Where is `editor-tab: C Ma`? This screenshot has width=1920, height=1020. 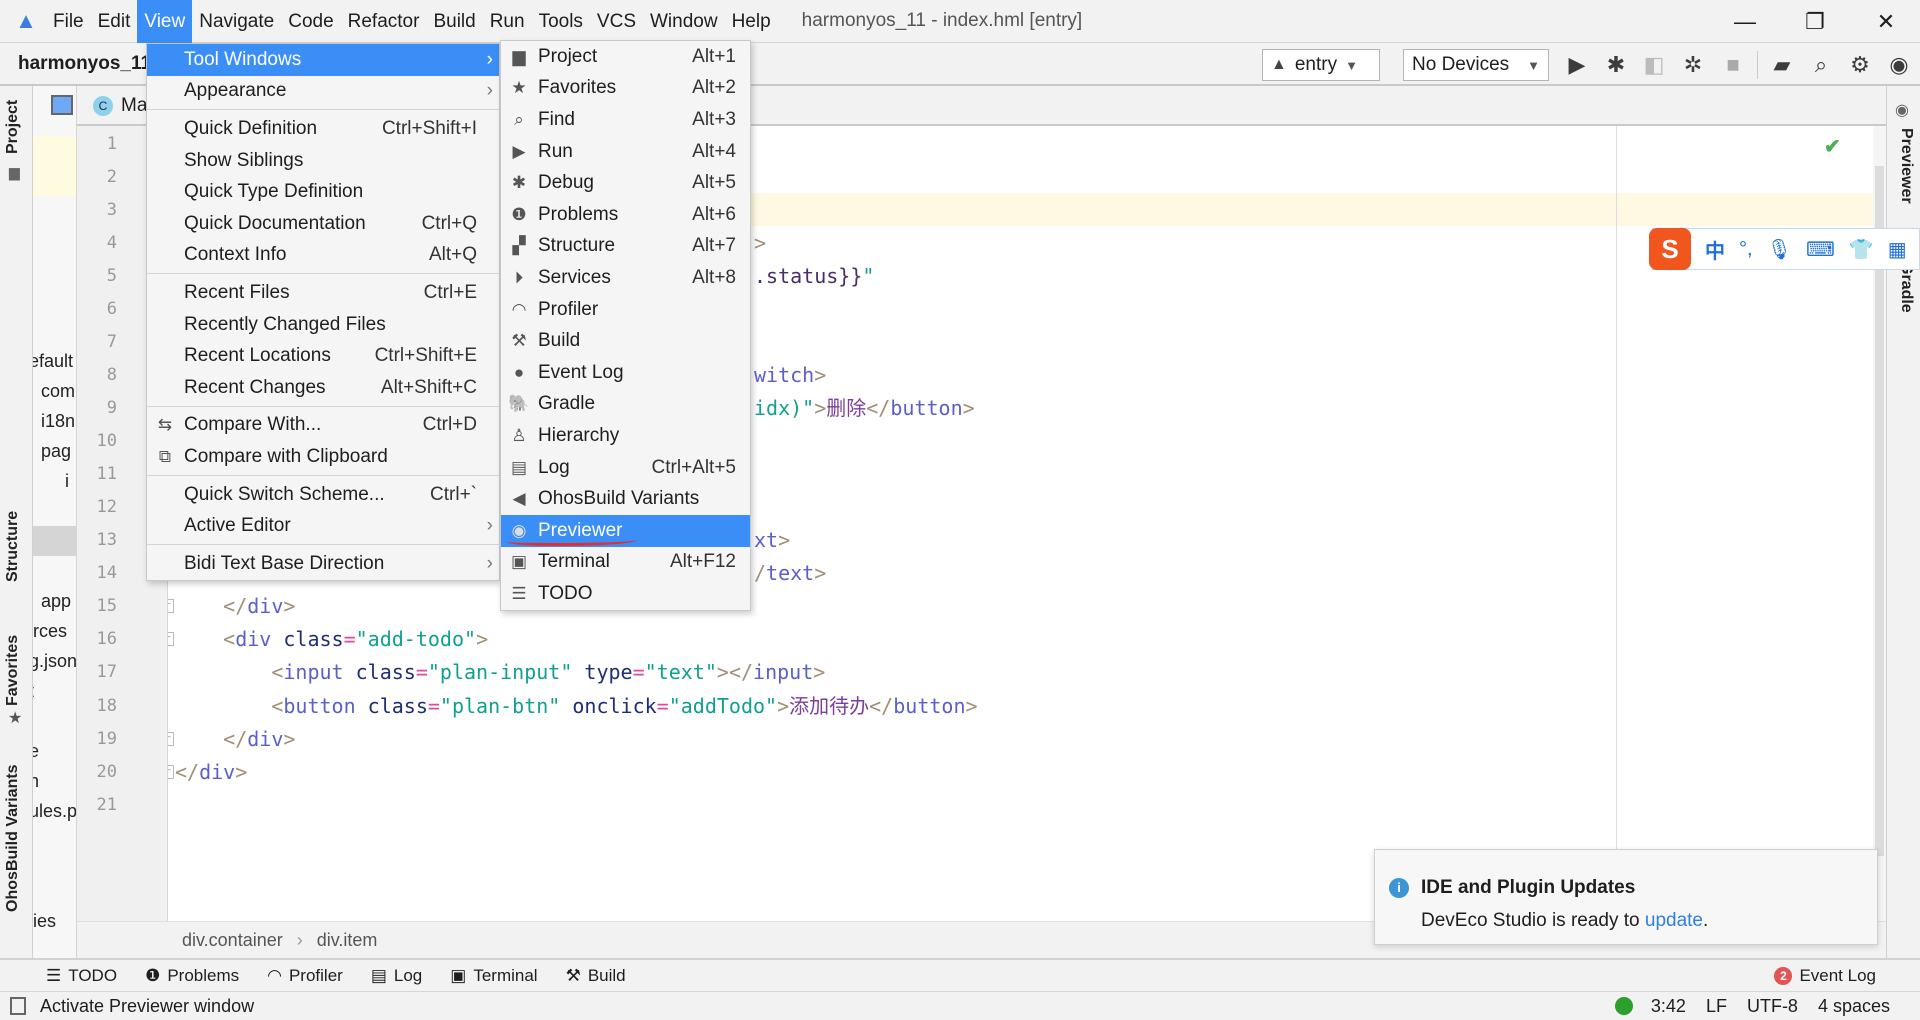
editor-tab: C Ma is located at coordinates (120, 106).